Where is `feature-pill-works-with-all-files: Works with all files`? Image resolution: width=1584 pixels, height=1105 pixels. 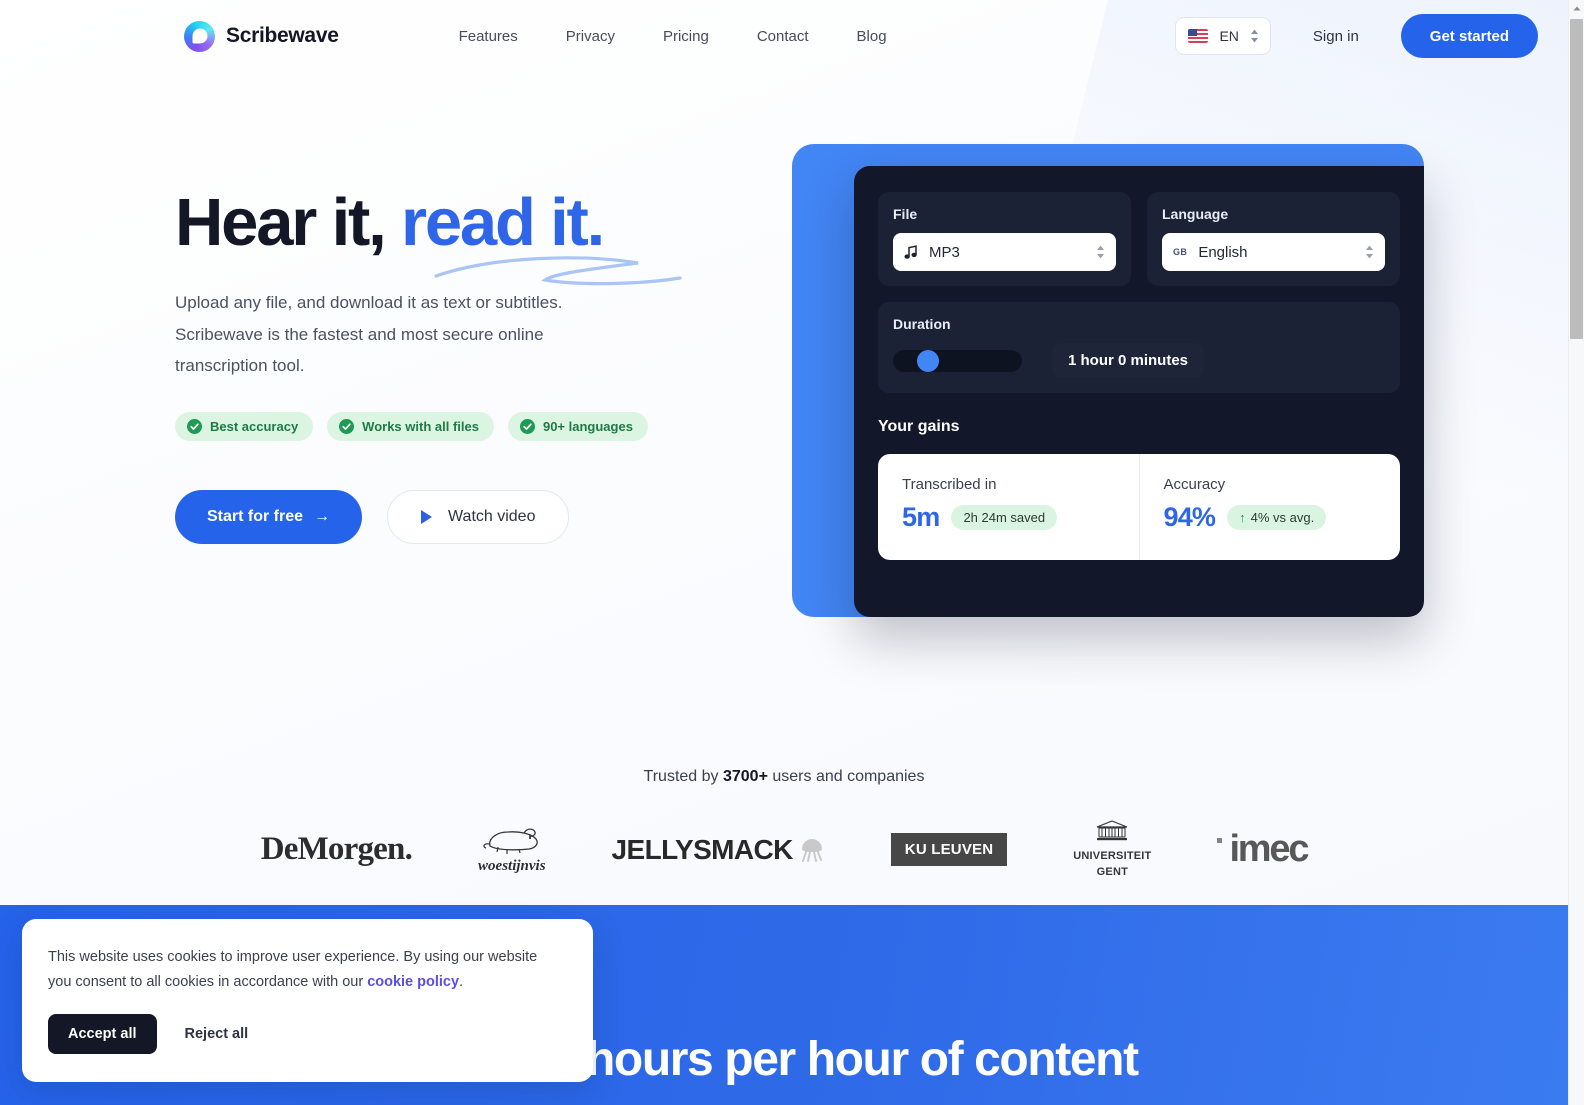
feature-pill-works-with-all-files: Works with all files is located at coordinates (410, 427).